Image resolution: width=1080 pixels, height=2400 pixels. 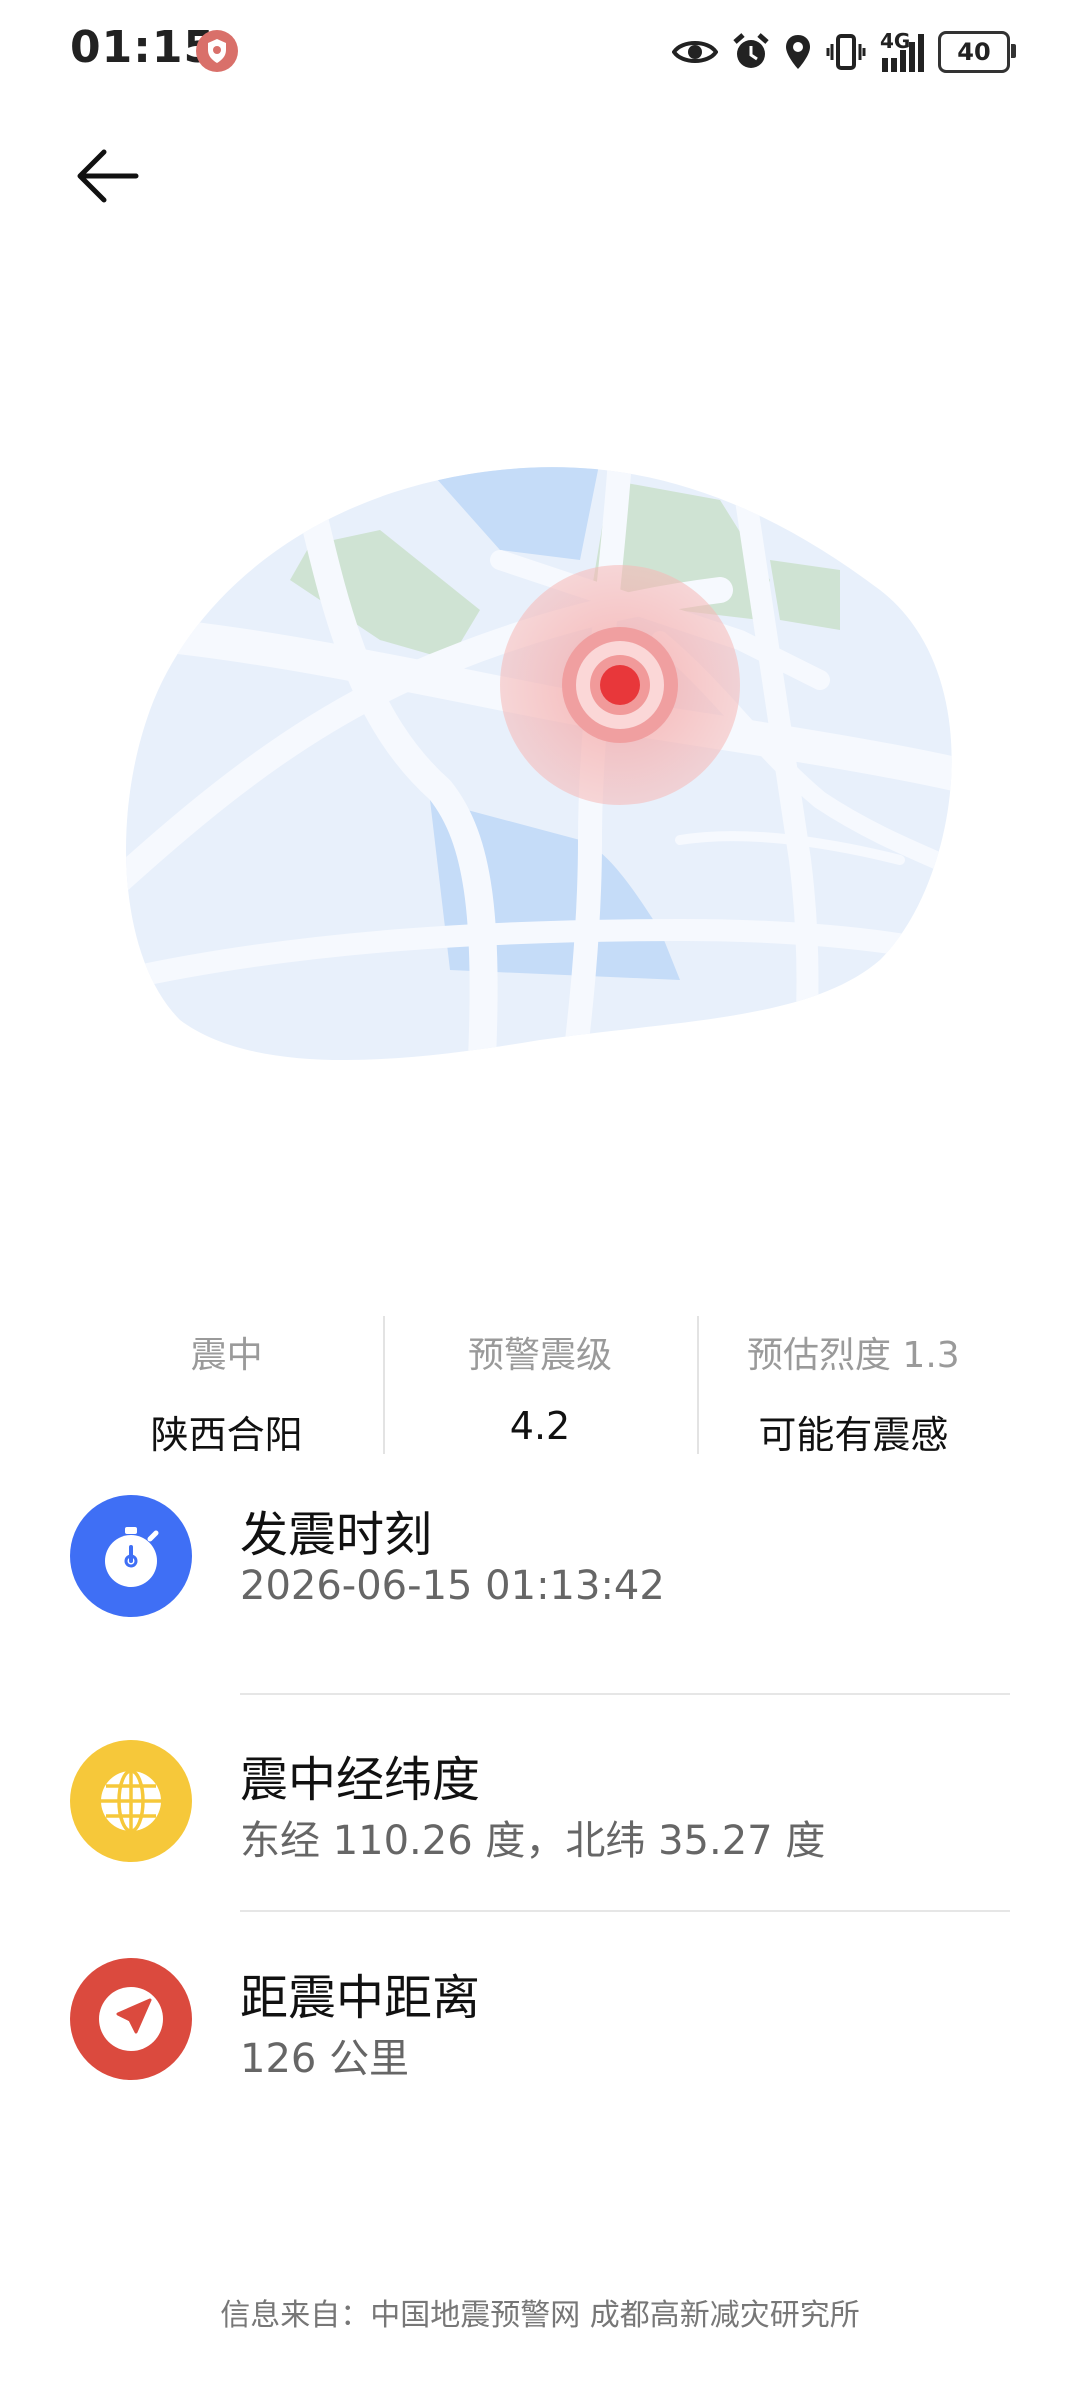 What do you see at coordinates (798, 52) in the screenshot?
I see `location-icon` at bounding box center [798, 52].